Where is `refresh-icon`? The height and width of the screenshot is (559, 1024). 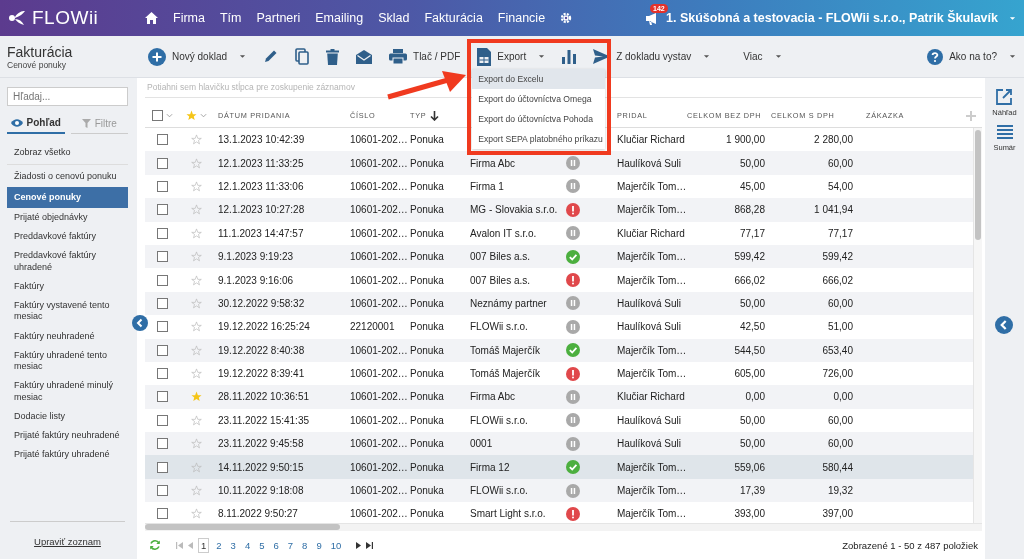 refresh-icon is located at coordinates (155, 545).